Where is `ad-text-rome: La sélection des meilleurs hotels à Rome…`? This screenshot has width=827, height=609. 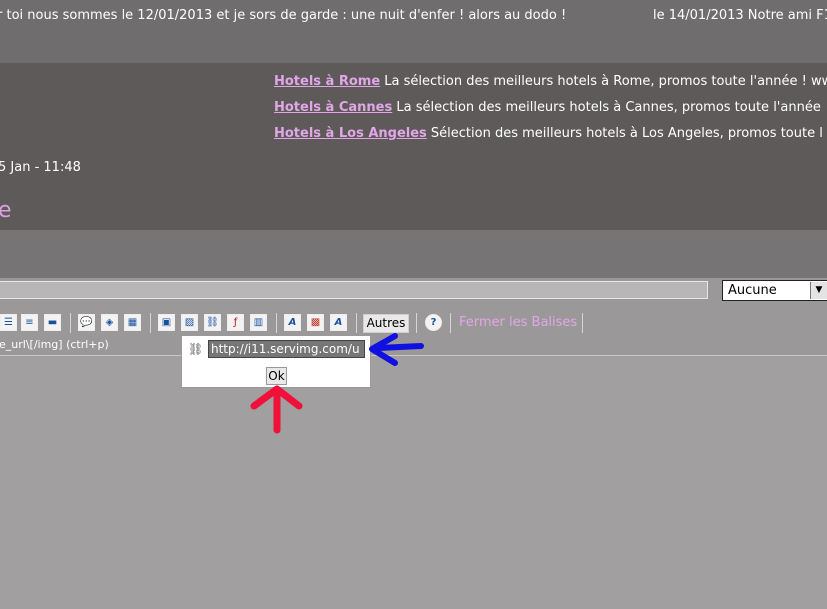 ad-text-rome: La sélection des meilleurs hotels à Rome… is located at coordinates (603, 81).